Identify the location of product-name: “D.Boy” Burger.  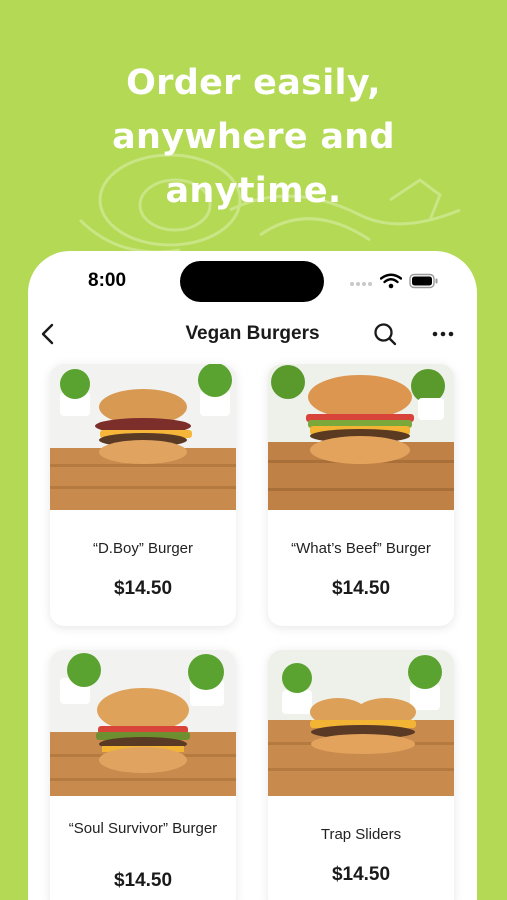
(143, 548).